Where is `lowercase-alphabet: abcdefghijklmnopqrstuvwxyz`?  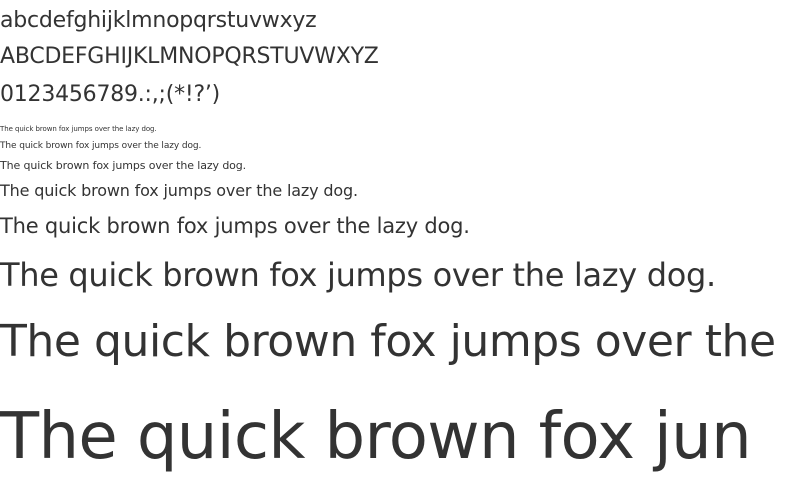 lowercase-alphabet: abcdefghijklmnopqrstuvwxyz is located at coordinates (158, 20).